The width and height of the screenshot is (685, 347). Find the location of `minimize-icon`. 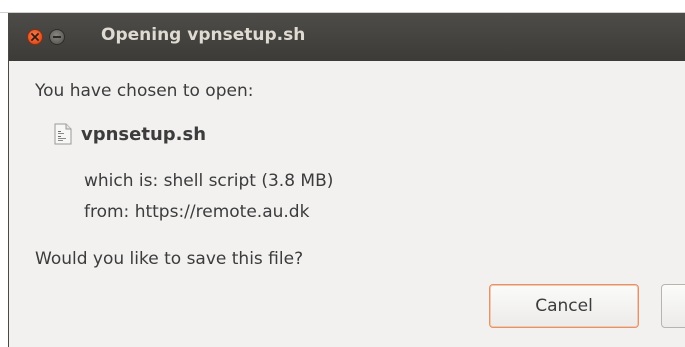

minimize-icon is located at coordinates (57, 37).